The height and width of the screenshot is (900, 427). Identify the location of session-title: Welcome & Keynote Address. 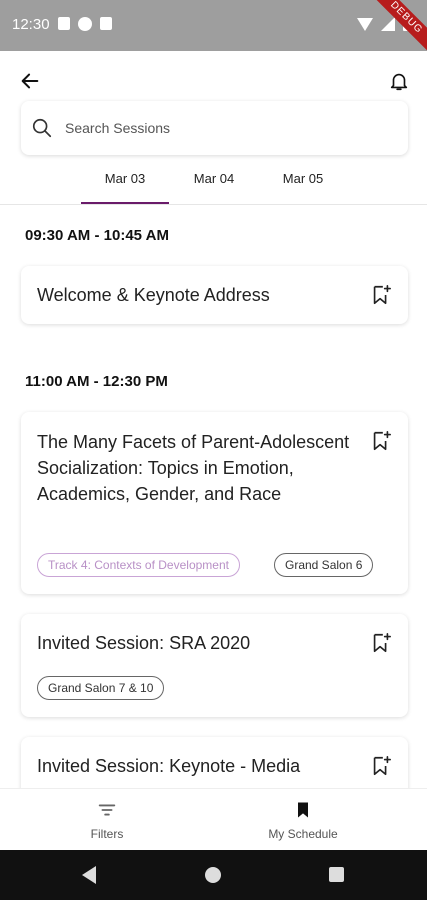
(153, 295).